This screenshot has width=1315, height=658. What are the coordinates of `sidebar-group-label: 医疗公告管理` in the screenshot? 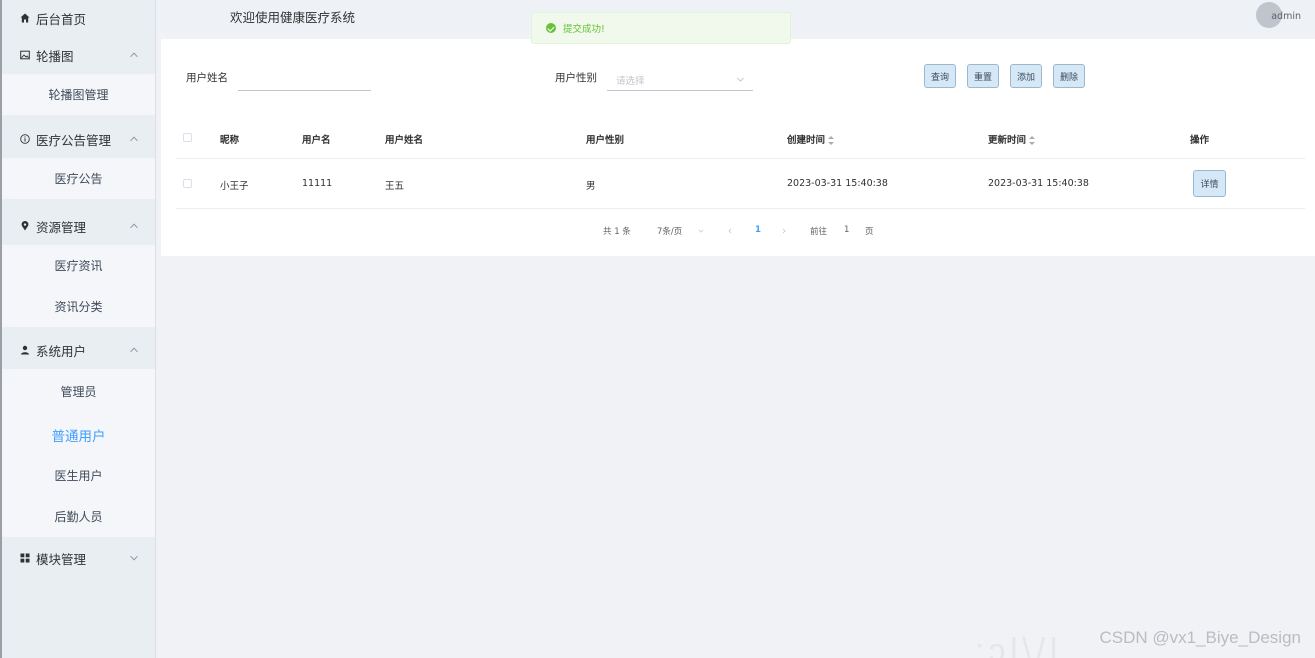 It's located at (74, 140).